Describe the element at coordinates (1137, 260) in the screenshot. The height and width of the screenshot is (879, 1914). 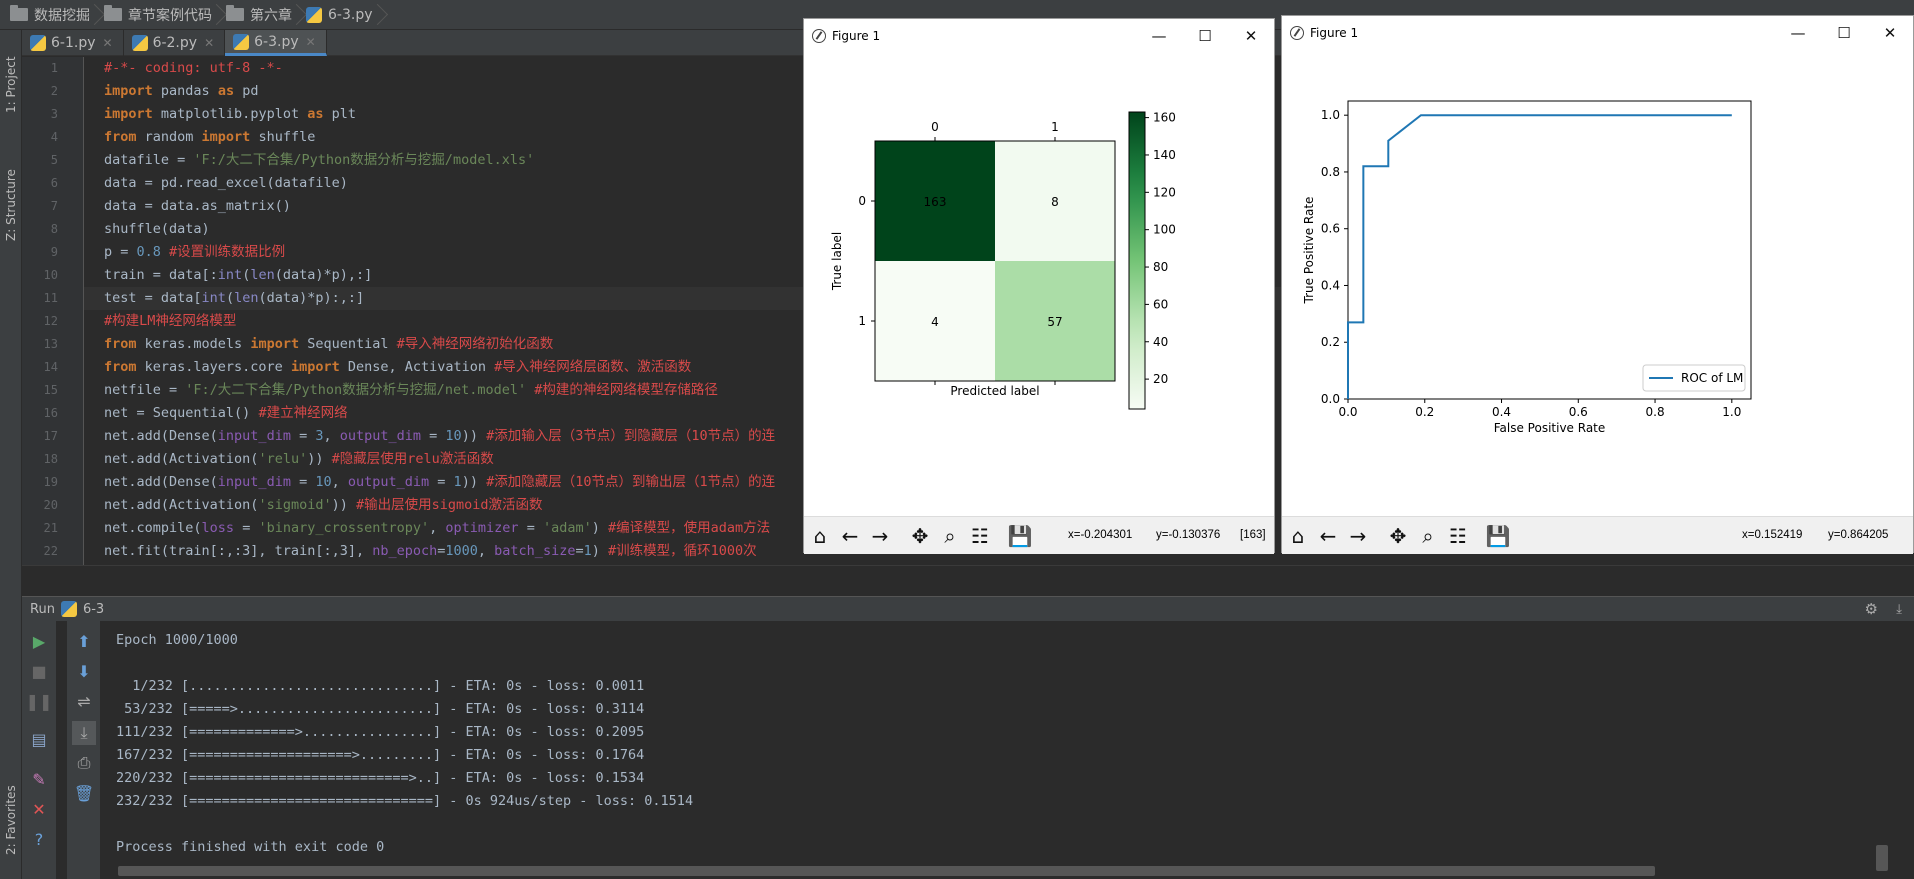
I see `colorbar` at that location.